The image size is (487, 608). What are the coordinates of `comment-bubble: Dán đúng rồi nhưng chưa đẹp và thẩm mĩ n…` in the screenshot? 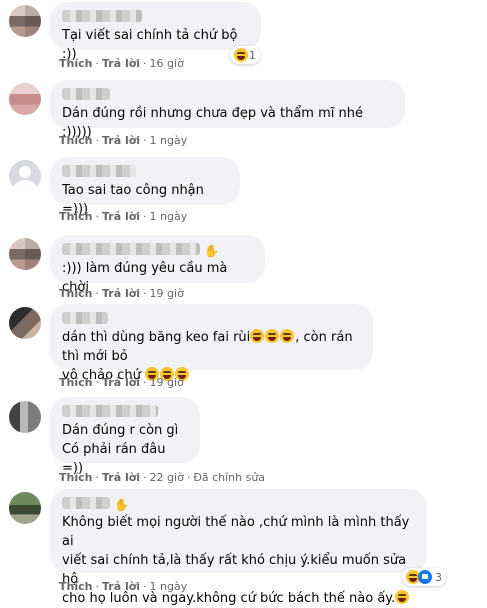 It's located at (227, 110).